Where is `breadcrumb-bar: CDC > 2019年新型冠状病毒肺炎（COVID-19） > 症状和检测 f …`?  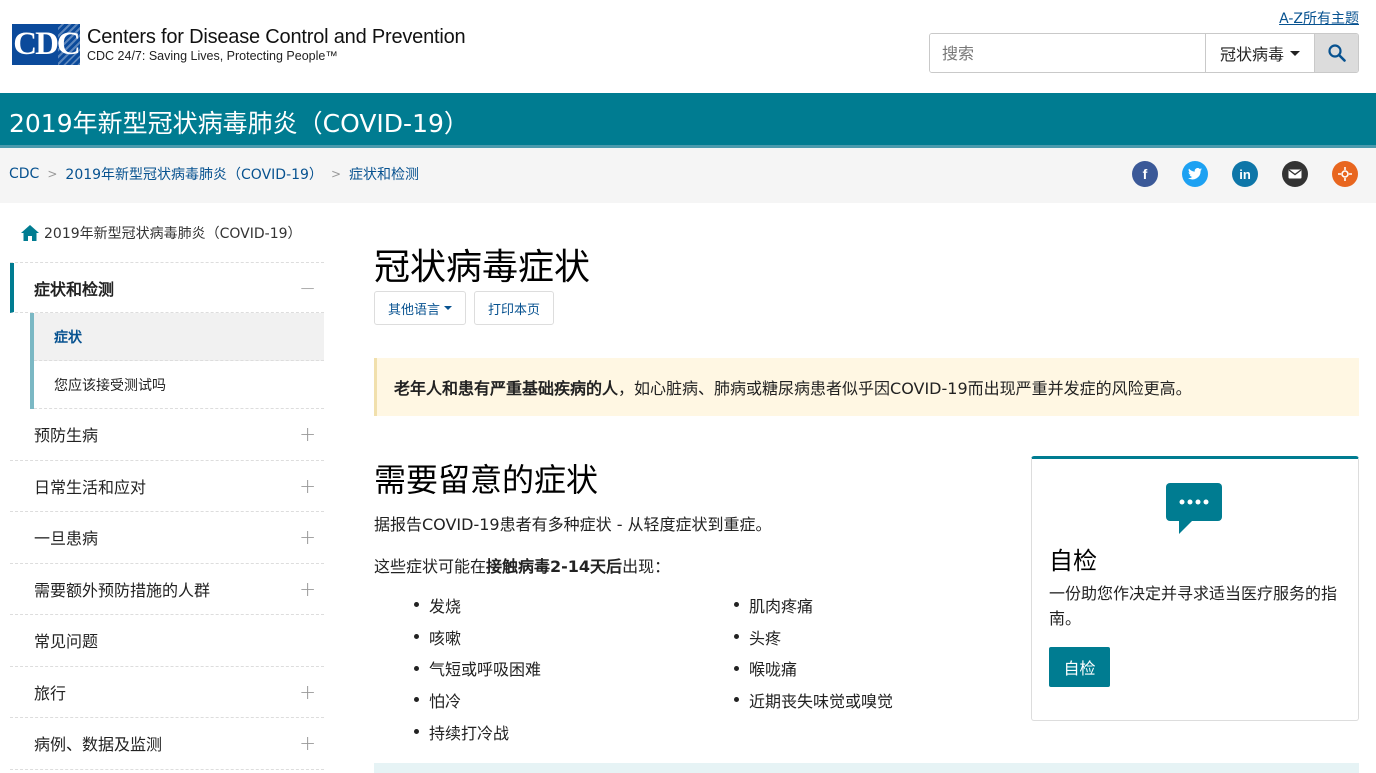
breadcrumb-bar: CDC > 2019年新型冠状病毒肺炎（COVID-19） > 症状和检测 f … is located at coordinates (688, 175).